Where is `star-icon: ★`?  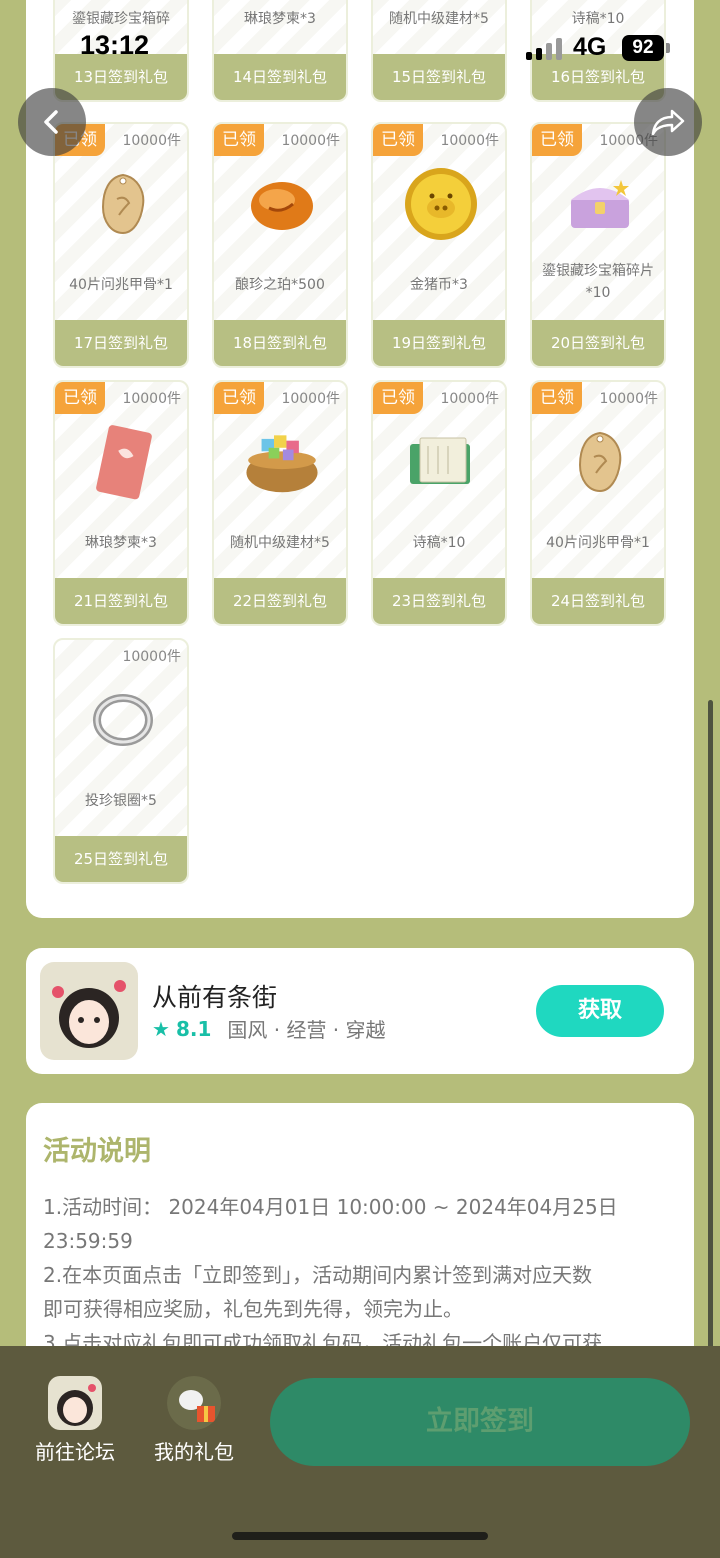
star-icon: ★ is located at coordinates (161, 1028).